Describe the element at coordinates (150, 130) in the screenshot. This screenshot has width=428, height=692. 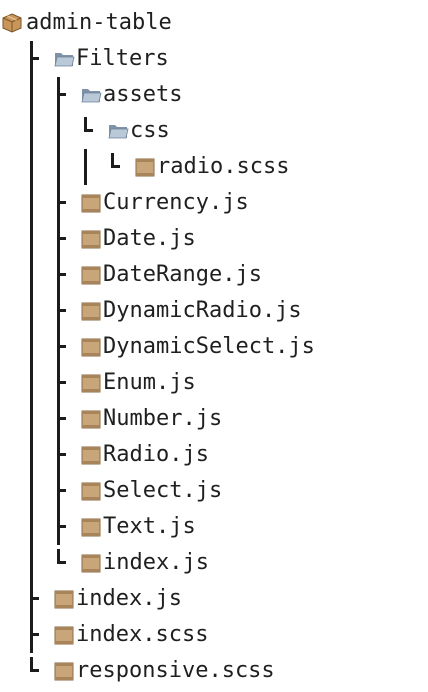
I see `folder-name: css` at that location.